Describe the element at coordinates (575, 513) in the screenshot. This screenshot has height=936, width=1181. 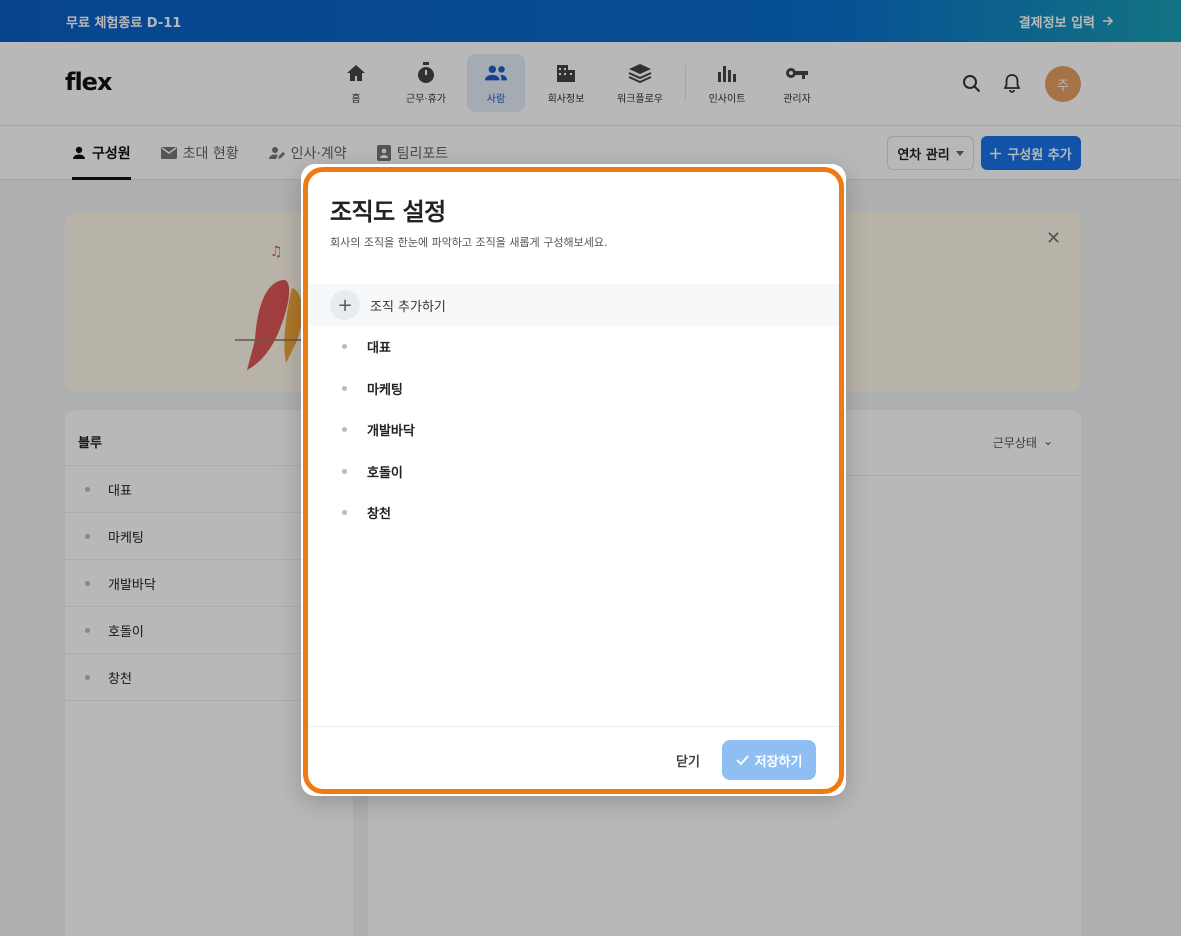
I see `list-item: 창천` at that location.